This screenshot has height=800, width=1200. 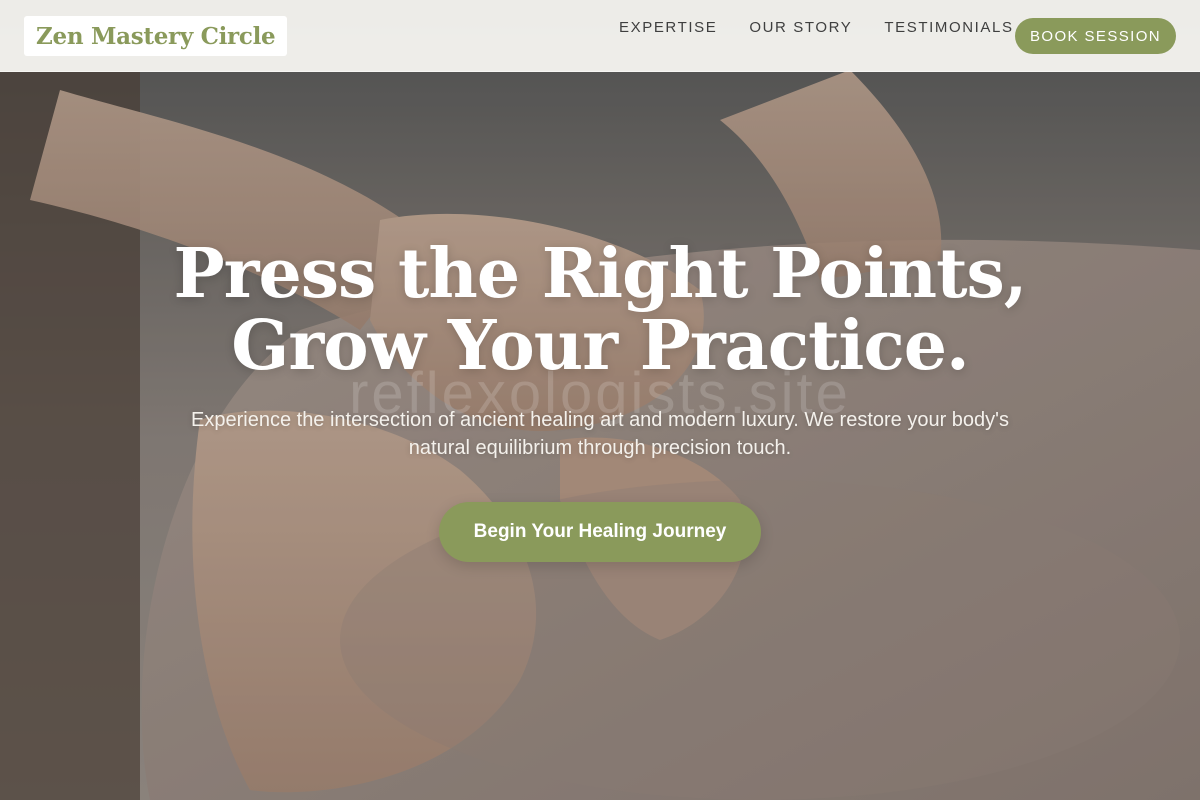 I want to click on nav-link-expertise: EXPERTISE, so click(x=668, y=28).